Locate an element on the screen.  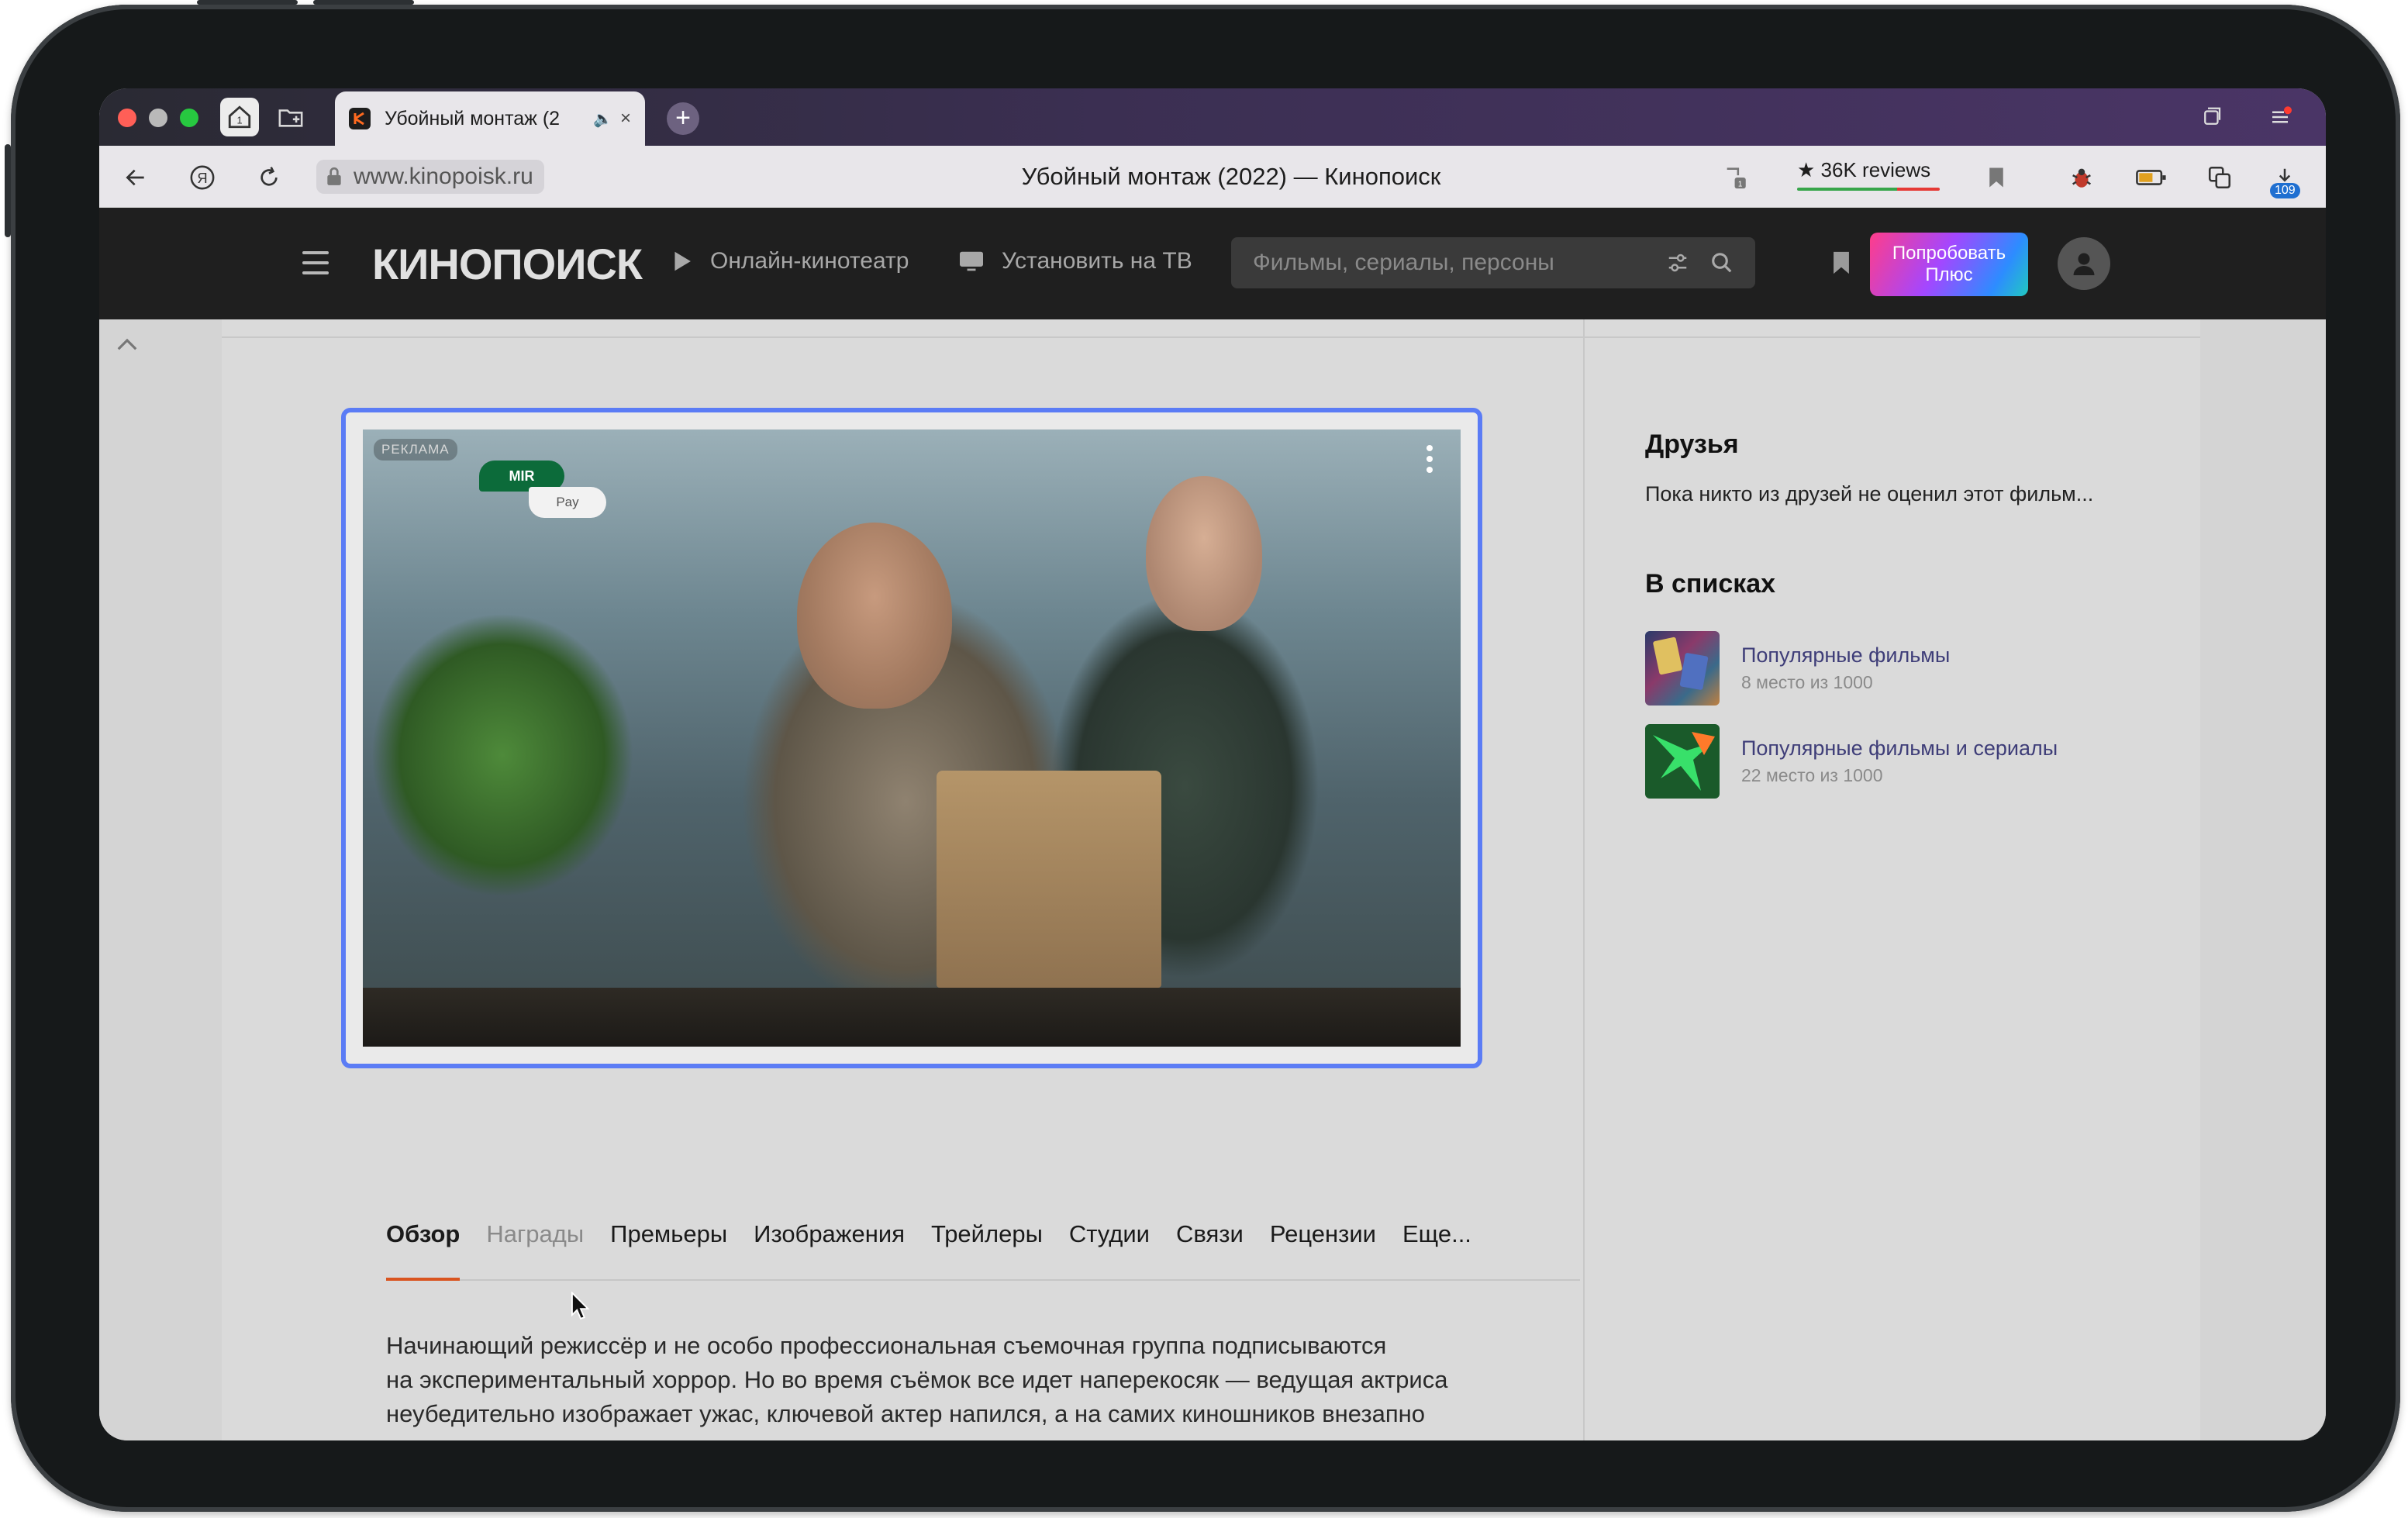
yandex-icon: Я is located at coordinates (202, 177).